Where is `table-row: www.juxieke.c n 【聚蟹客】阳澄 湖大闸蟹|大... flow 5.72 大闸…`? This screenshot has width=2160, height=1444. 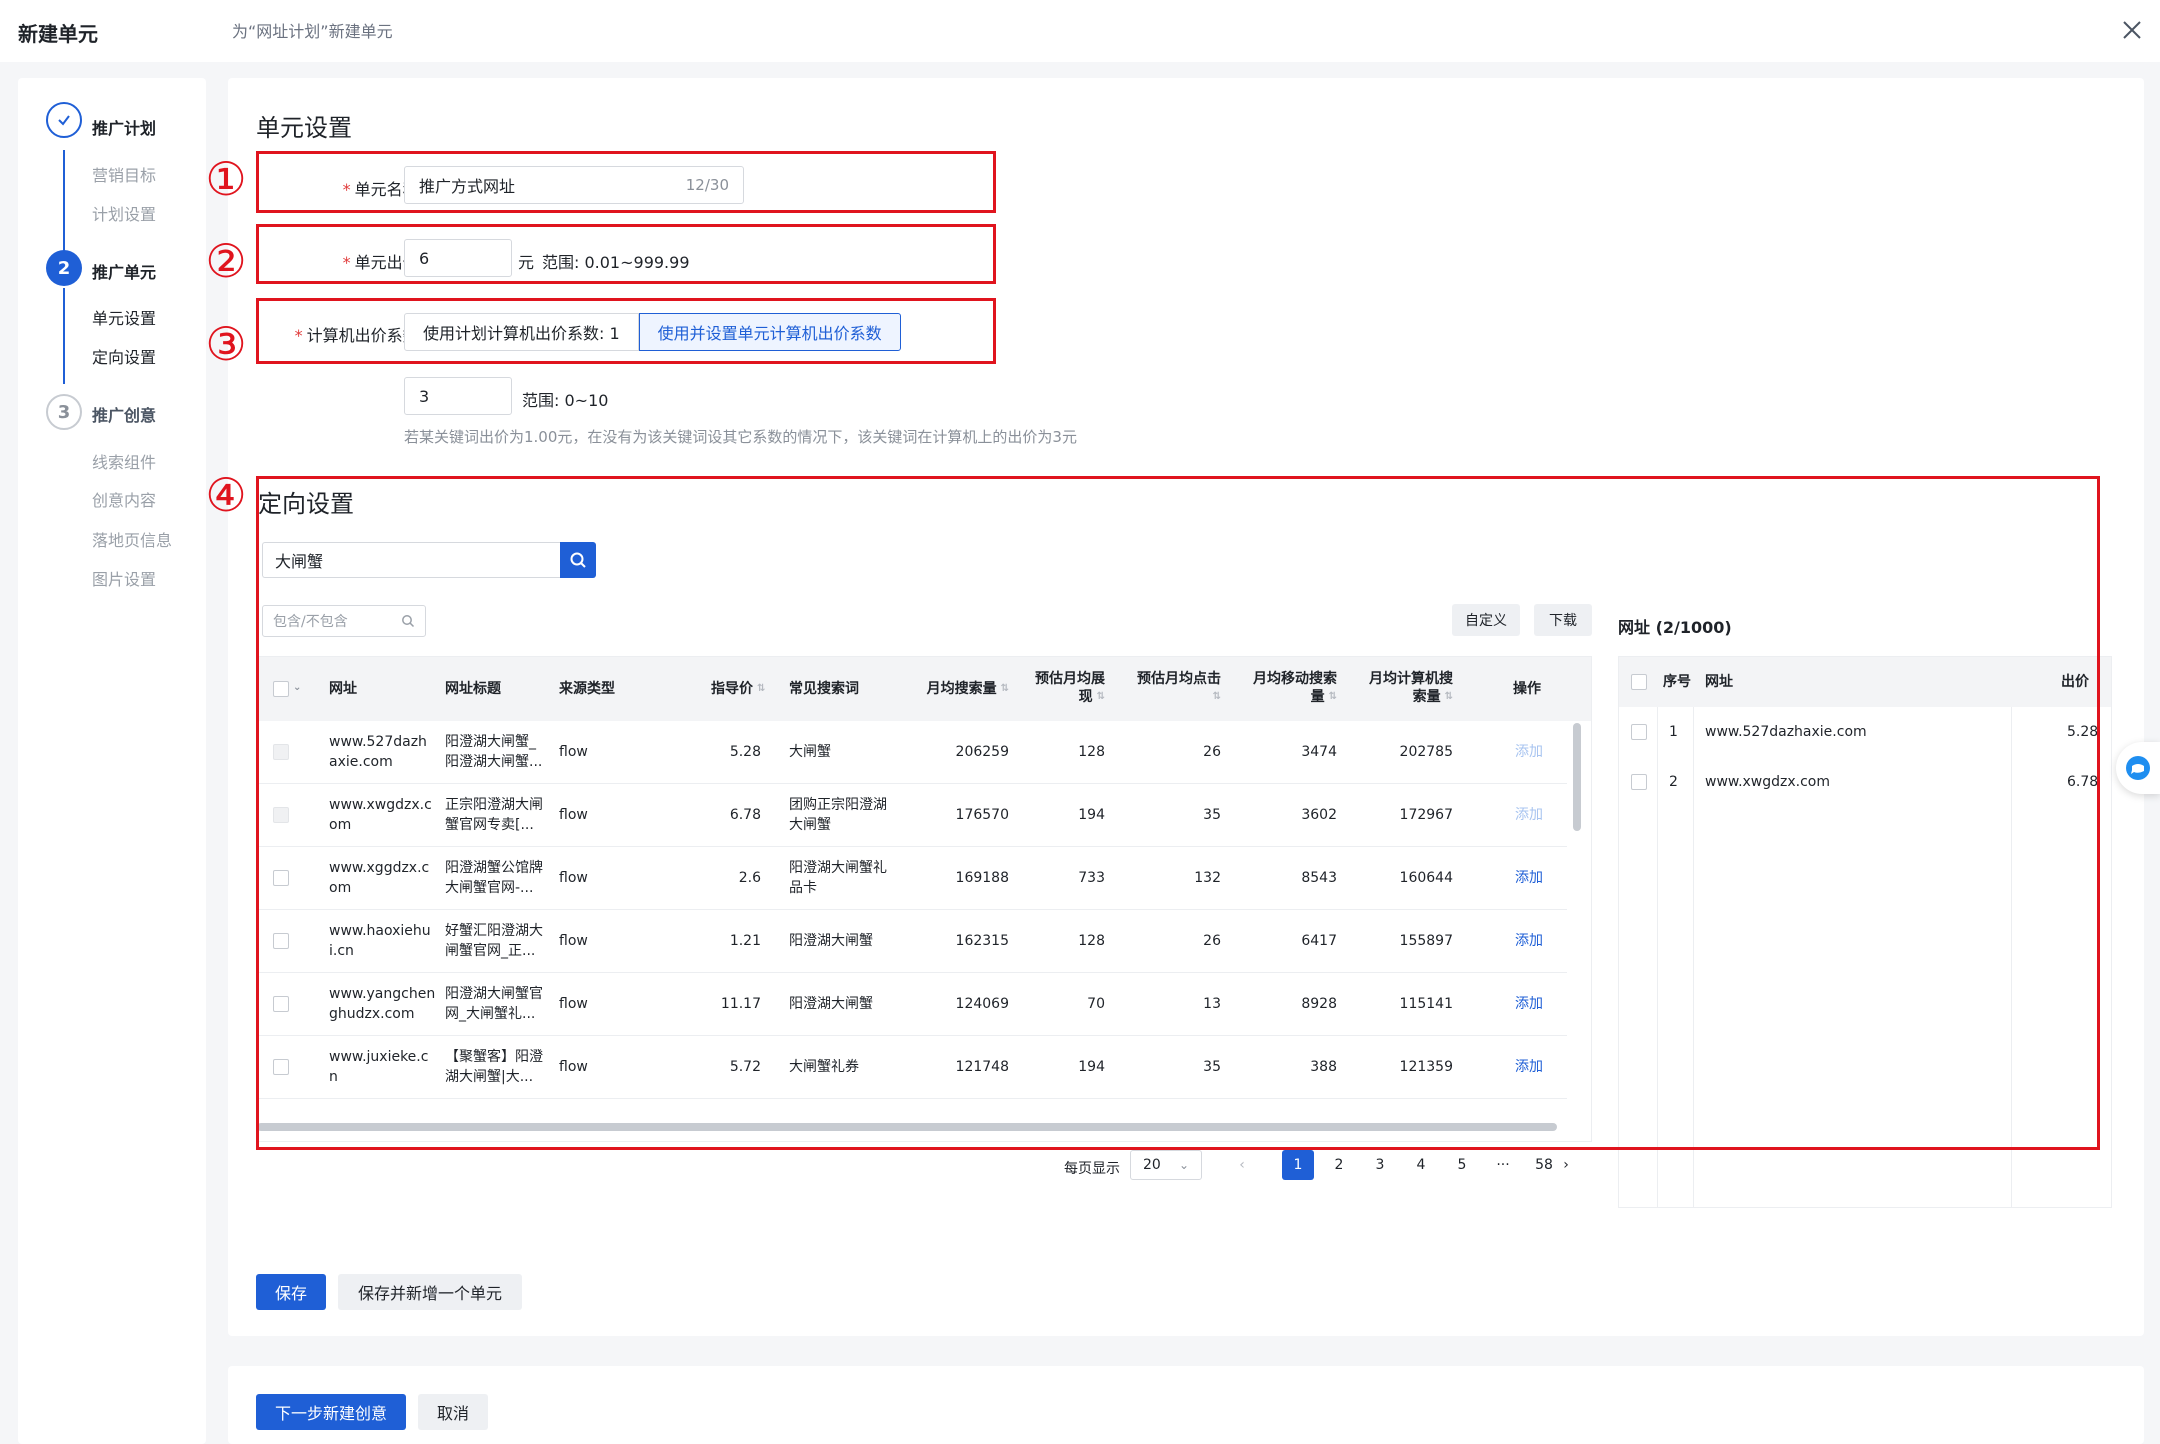
table-row: www.juxieke.c n 【聚蟹客】阳澄 湖大闸蟹|大... flow 5.72 大闸… is located at coordinates (912, 1067).